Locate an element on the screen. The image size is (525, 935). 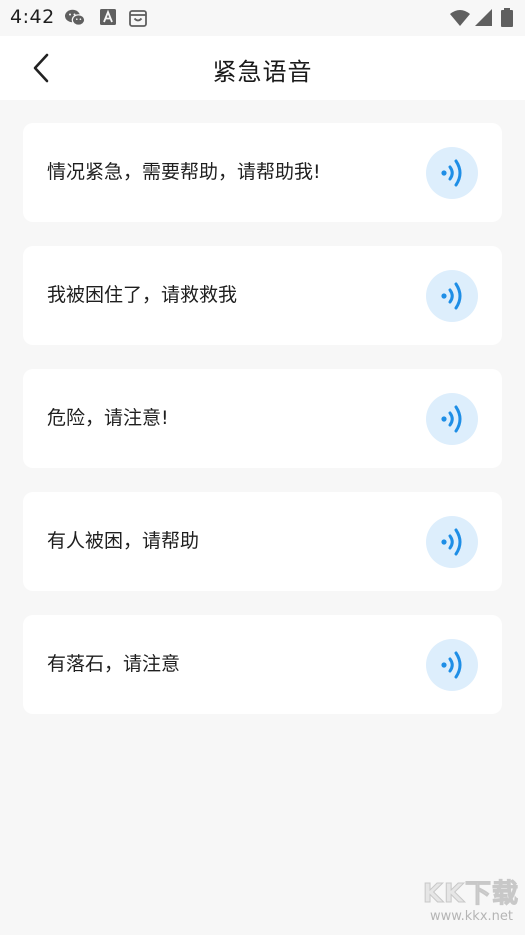
voice-item-text: 有人被困，请帮助 is located at coordinates (123, 541).